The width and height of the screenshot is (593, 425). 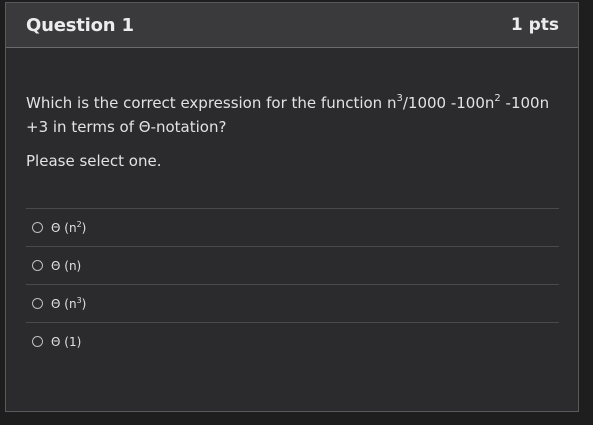 What do you see at coordinates (292, 341) in the screenshot?
I see `answer-option: Θ (1)` at bounding box center [292, 341].